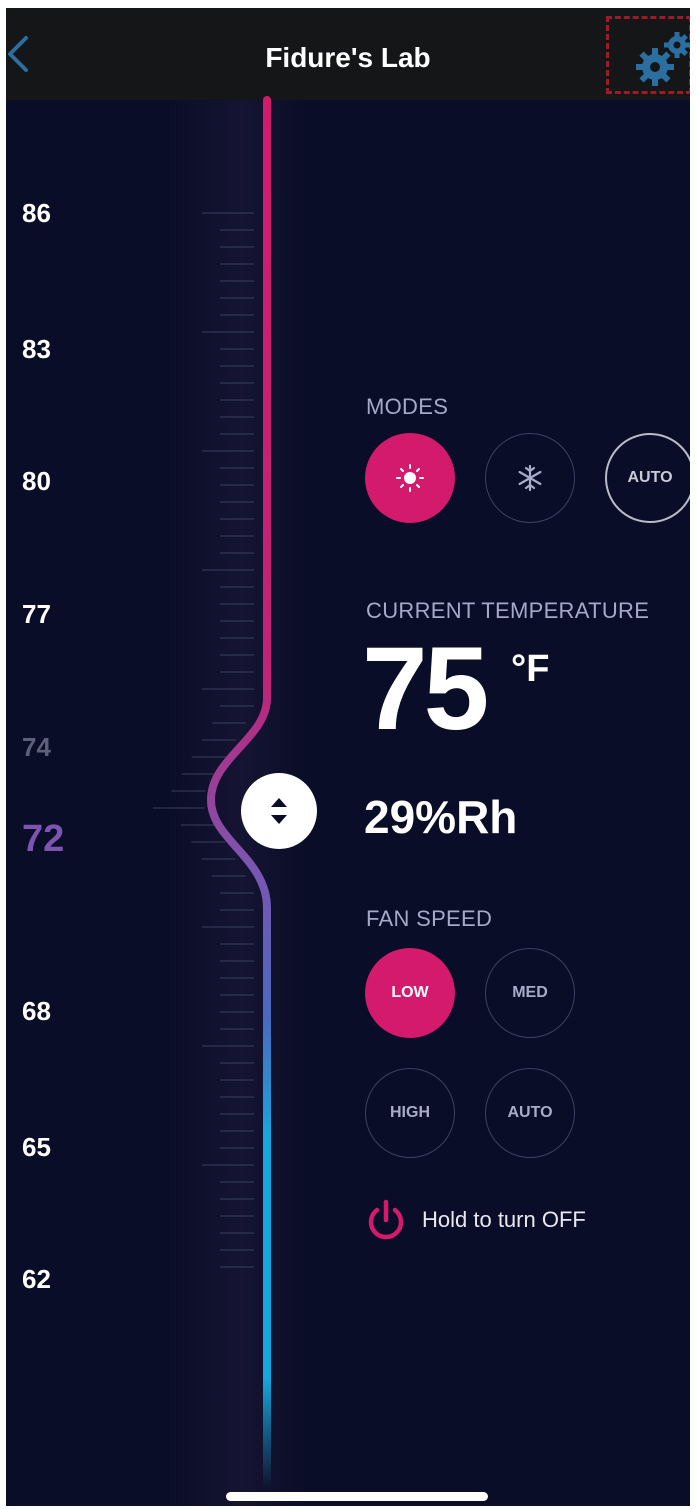  Describe the element at coordinates (386, 1219) in the screenshot. I see `power-icon` at that location.